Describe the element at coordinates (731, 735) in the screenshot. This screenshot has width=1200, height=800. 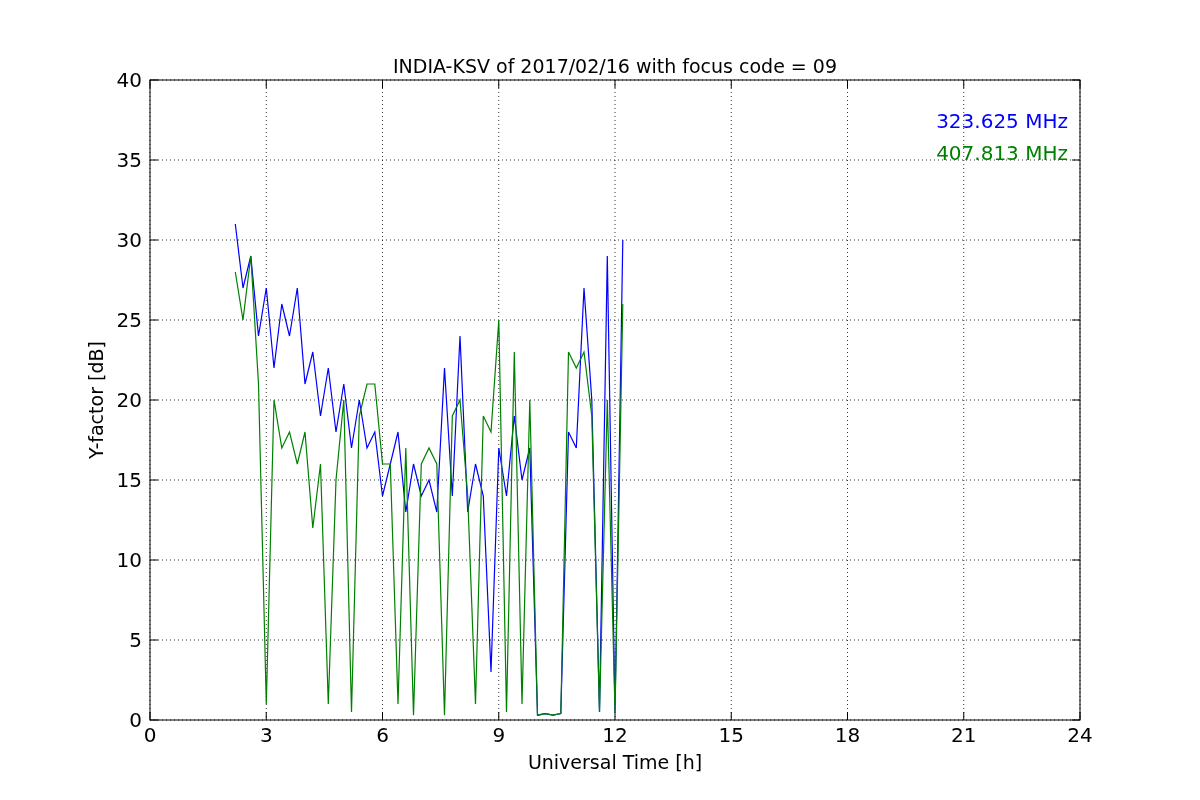
I see `x-tick-label: 15` at that location.